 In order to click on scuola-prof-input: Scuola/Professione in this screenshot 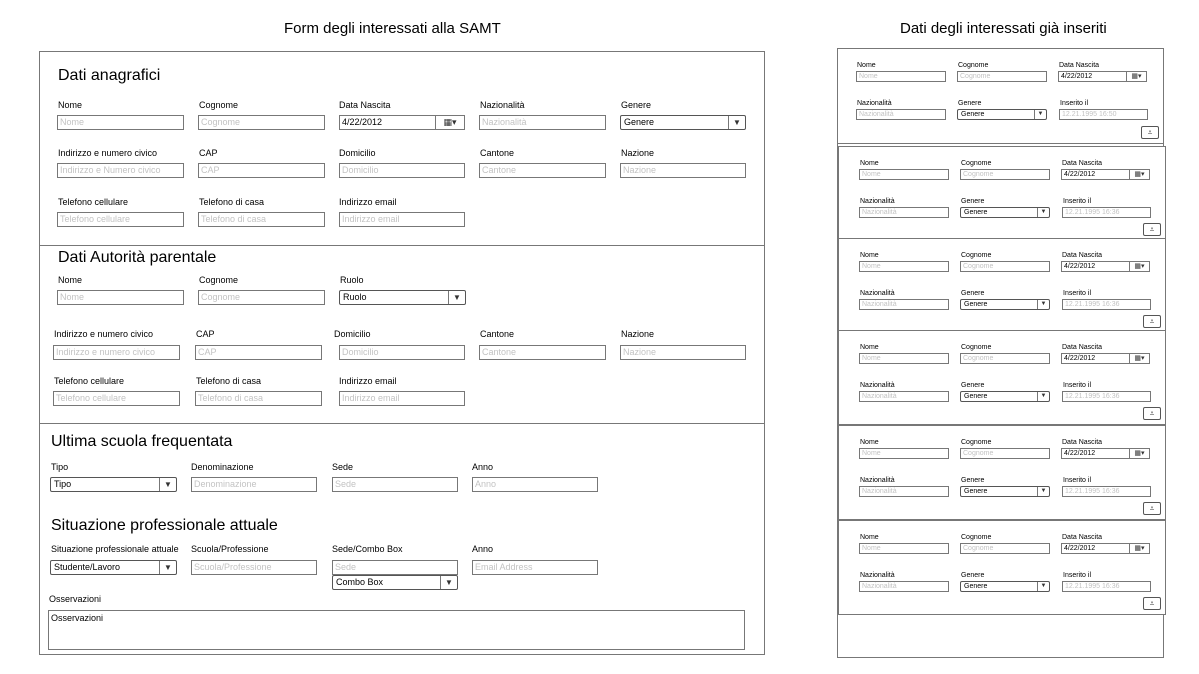, I will do `click(254, 567)`.